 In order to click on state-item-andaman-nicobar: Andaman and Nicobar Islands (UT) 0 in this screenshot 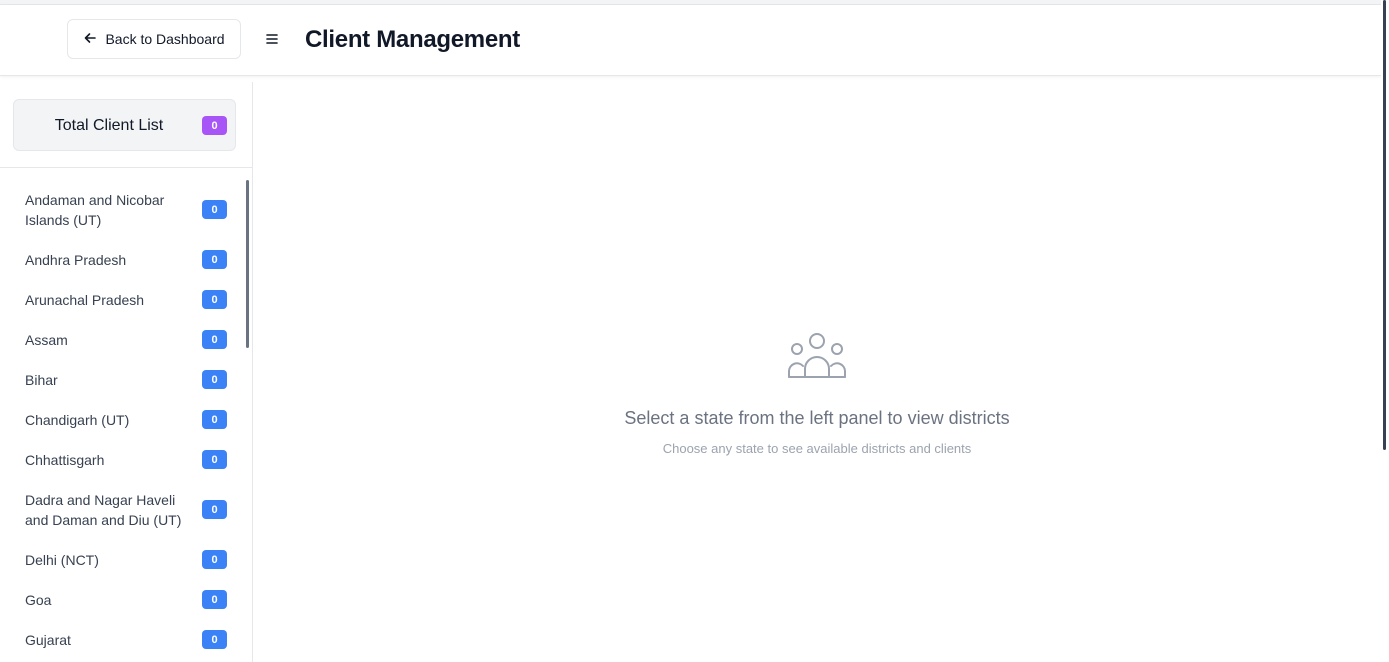, I will do `click(126, 210)`.